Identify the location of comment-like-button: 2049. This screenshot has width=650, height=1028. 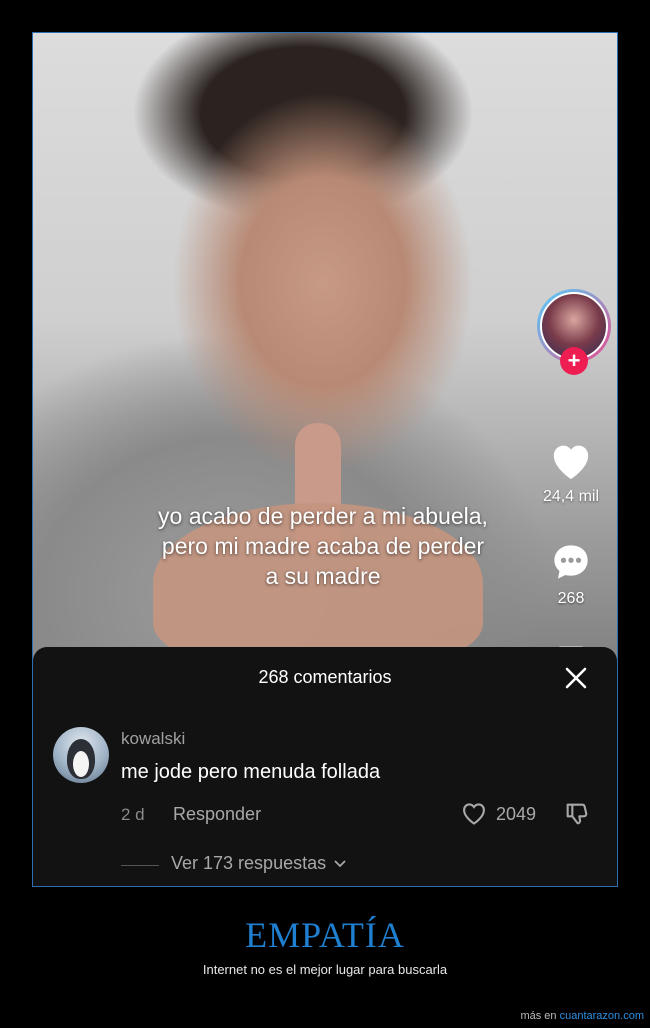
(520, 815).